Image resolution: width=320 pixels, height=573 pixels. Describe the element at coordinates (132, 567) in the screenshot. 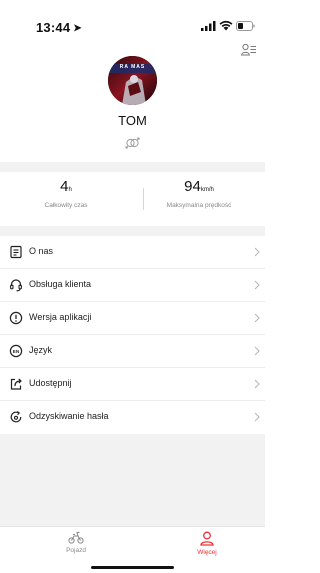

I see `home-indicator` at that location.